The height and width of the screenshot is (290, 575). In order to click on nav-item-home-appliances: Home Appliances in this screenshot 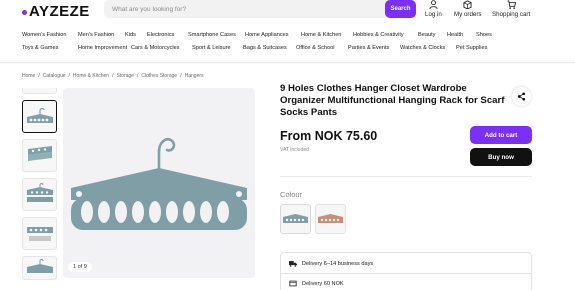, I will do `click(267, 35)`.